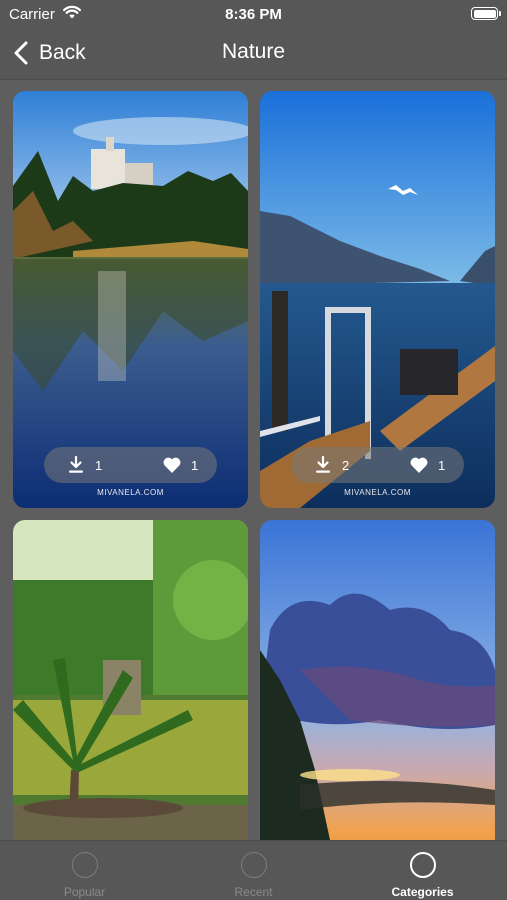 This screenshot has width=507, height=900. Describe the element at coordinates (346, 465) in the screenshot. I see `download-count: 2` at that location.